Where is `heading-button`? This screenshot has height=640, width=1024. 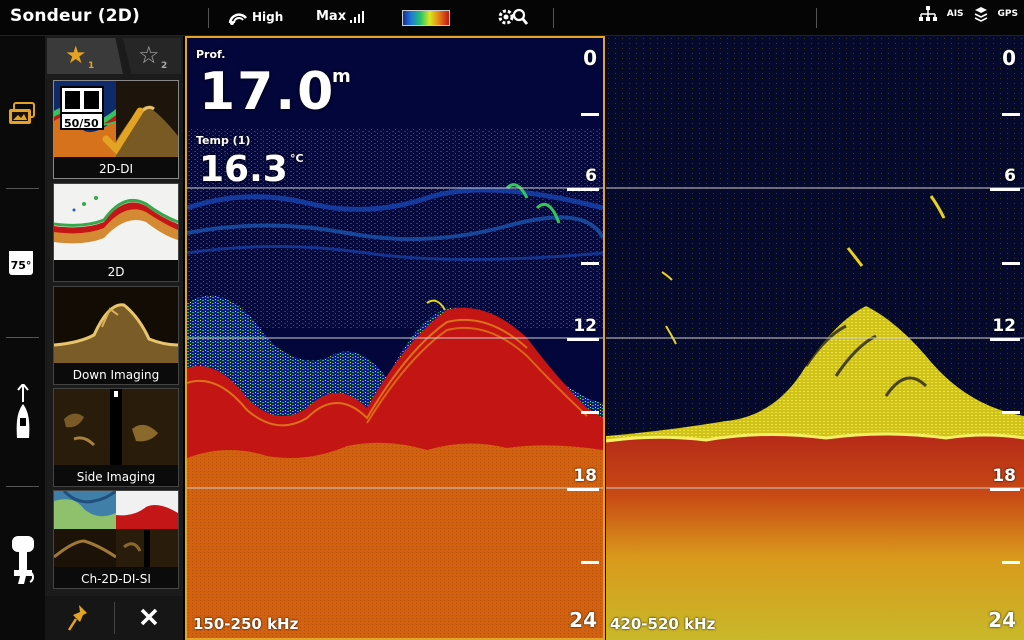
heading-button is located at coordinates (23, 413).